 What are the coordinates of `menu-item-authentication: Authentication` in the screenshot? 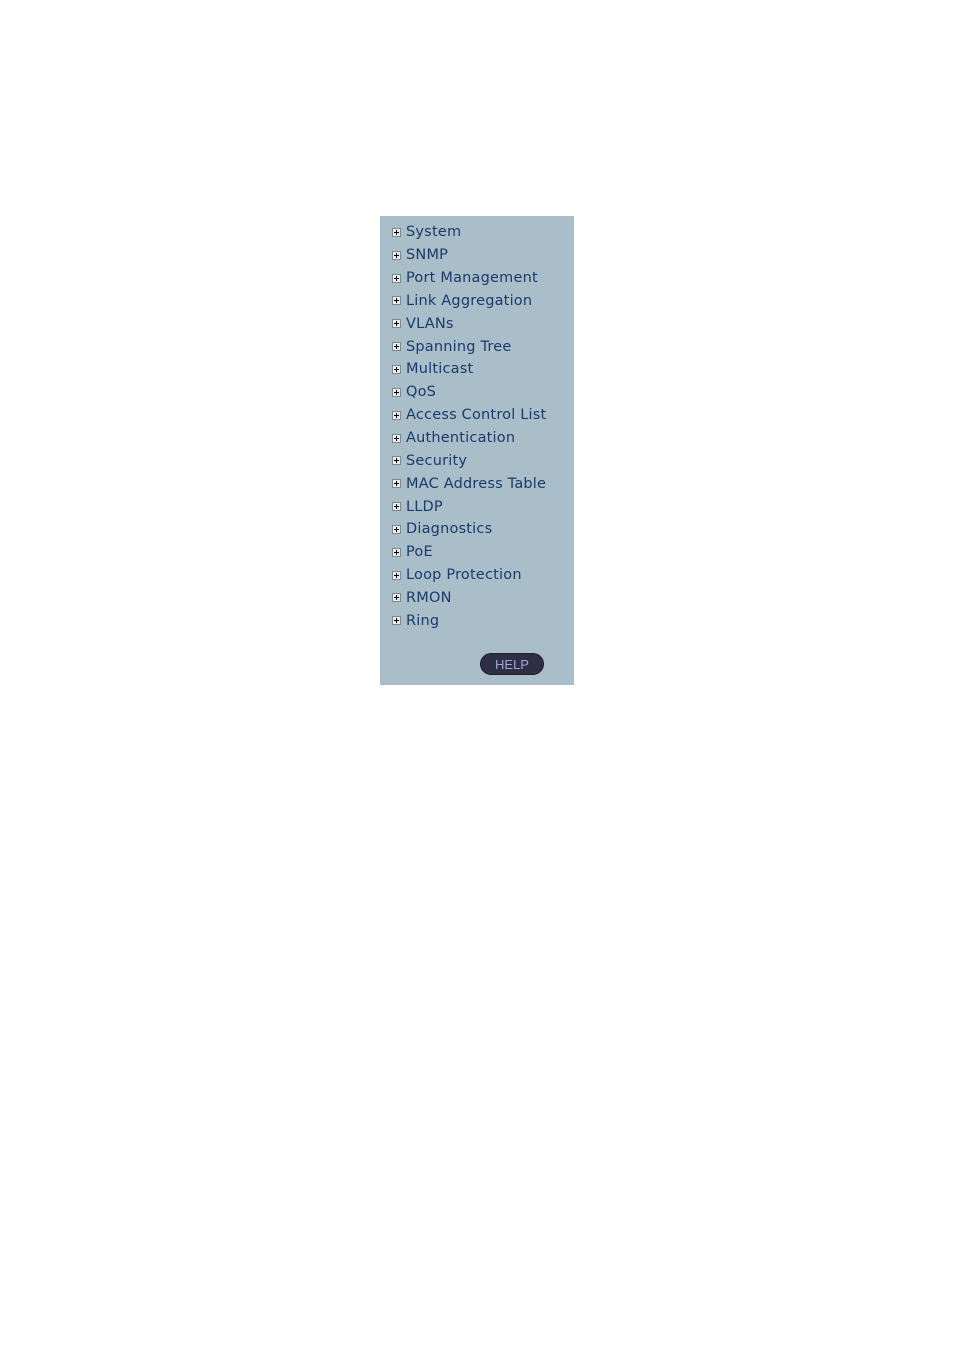 It's located at (477, 438).